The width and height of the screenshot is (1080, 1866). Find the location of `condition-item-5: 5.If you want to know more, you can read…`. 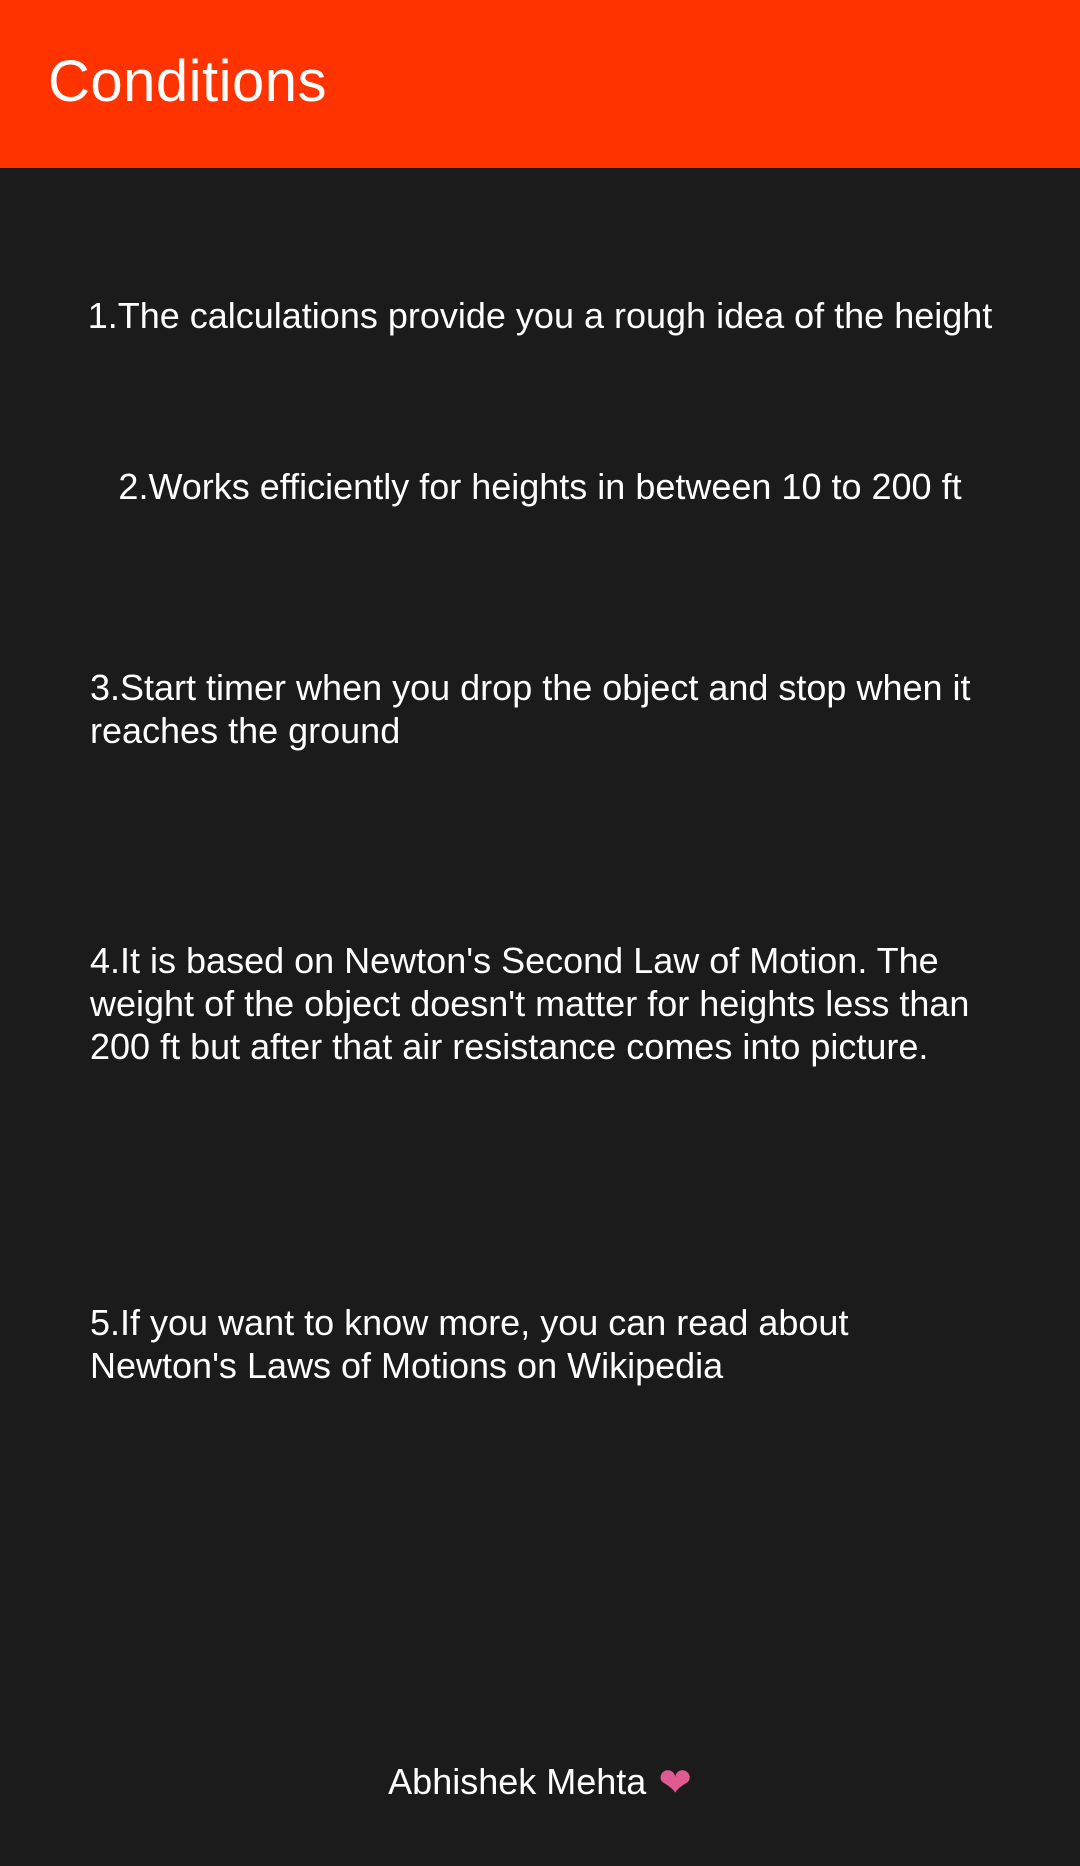

condition-item-5: 5.If you want to know more, you can read… is located at coordinates (469, 1344).